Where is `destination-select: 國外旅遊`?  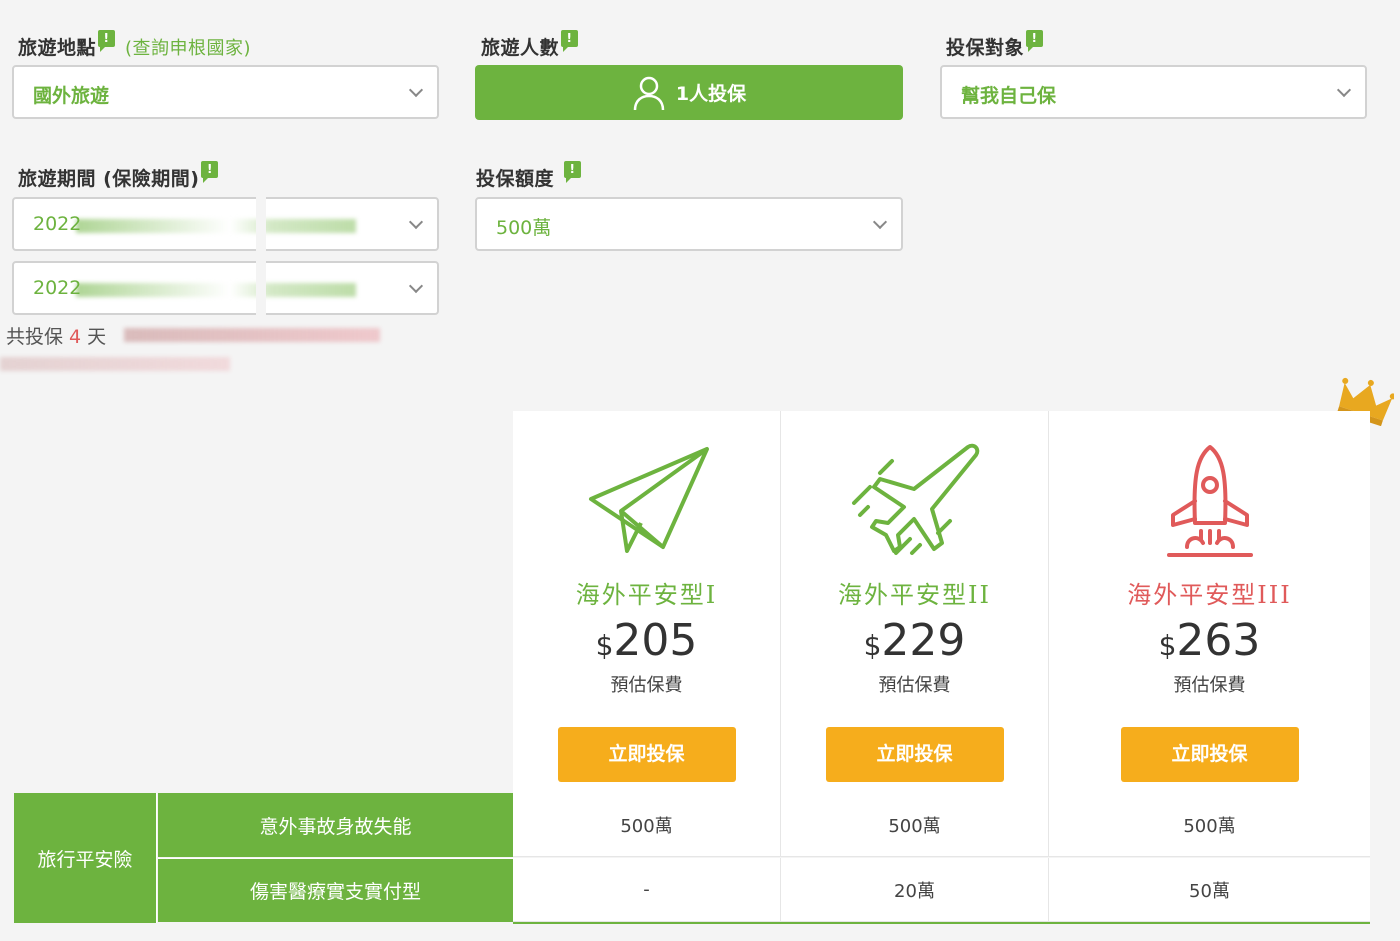 destination-select: 國外旅遊 is located at coordinates (225, 92).